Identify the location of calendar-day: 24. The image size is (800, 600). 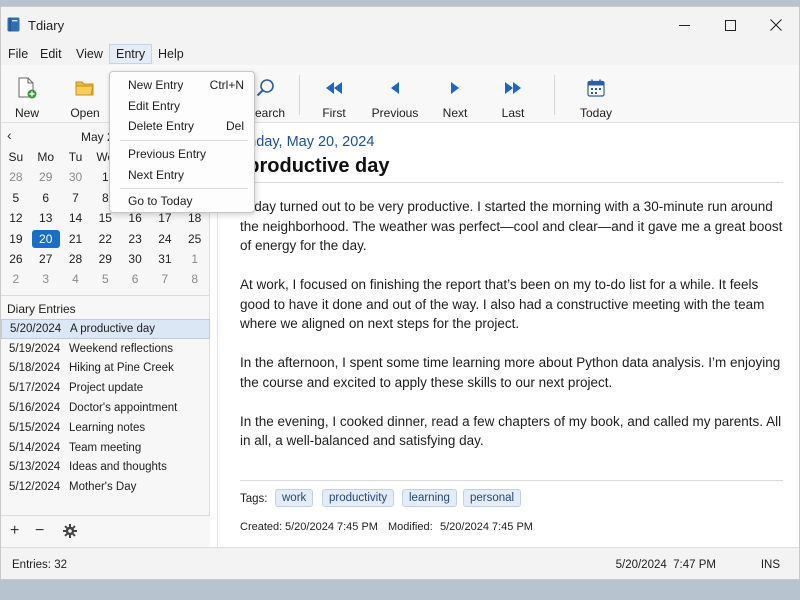
(165, 239).